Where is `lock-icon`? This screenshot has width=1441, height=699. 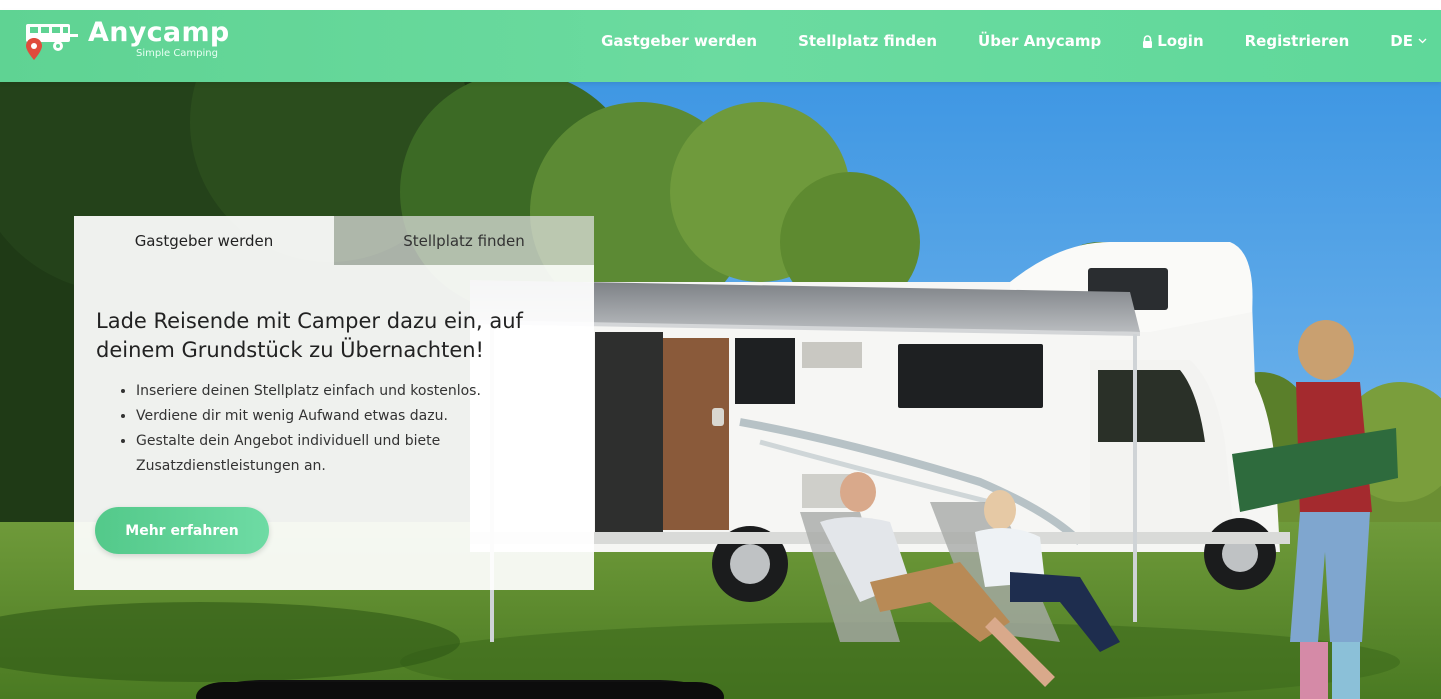 lock-icon is located at coordinates (1148, 41).